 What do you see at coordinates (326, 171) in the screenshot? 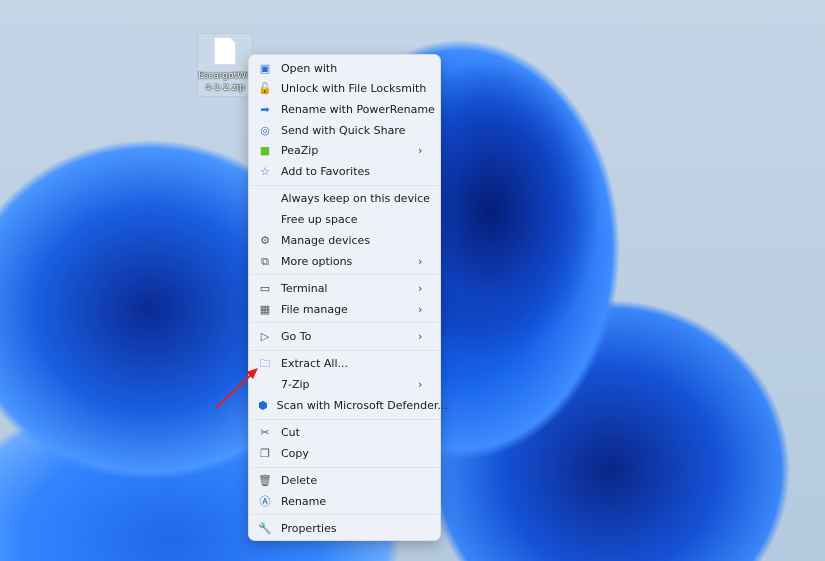
I see `menu-item-label: Add to Favorites` at bounding box center [326, 171].